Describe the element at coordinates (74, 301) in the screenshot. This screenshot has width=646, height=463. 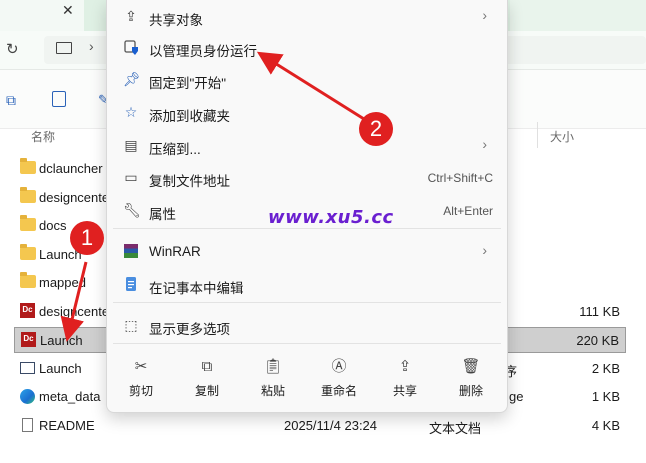
I see `arrow-to-selected-file` at that location.